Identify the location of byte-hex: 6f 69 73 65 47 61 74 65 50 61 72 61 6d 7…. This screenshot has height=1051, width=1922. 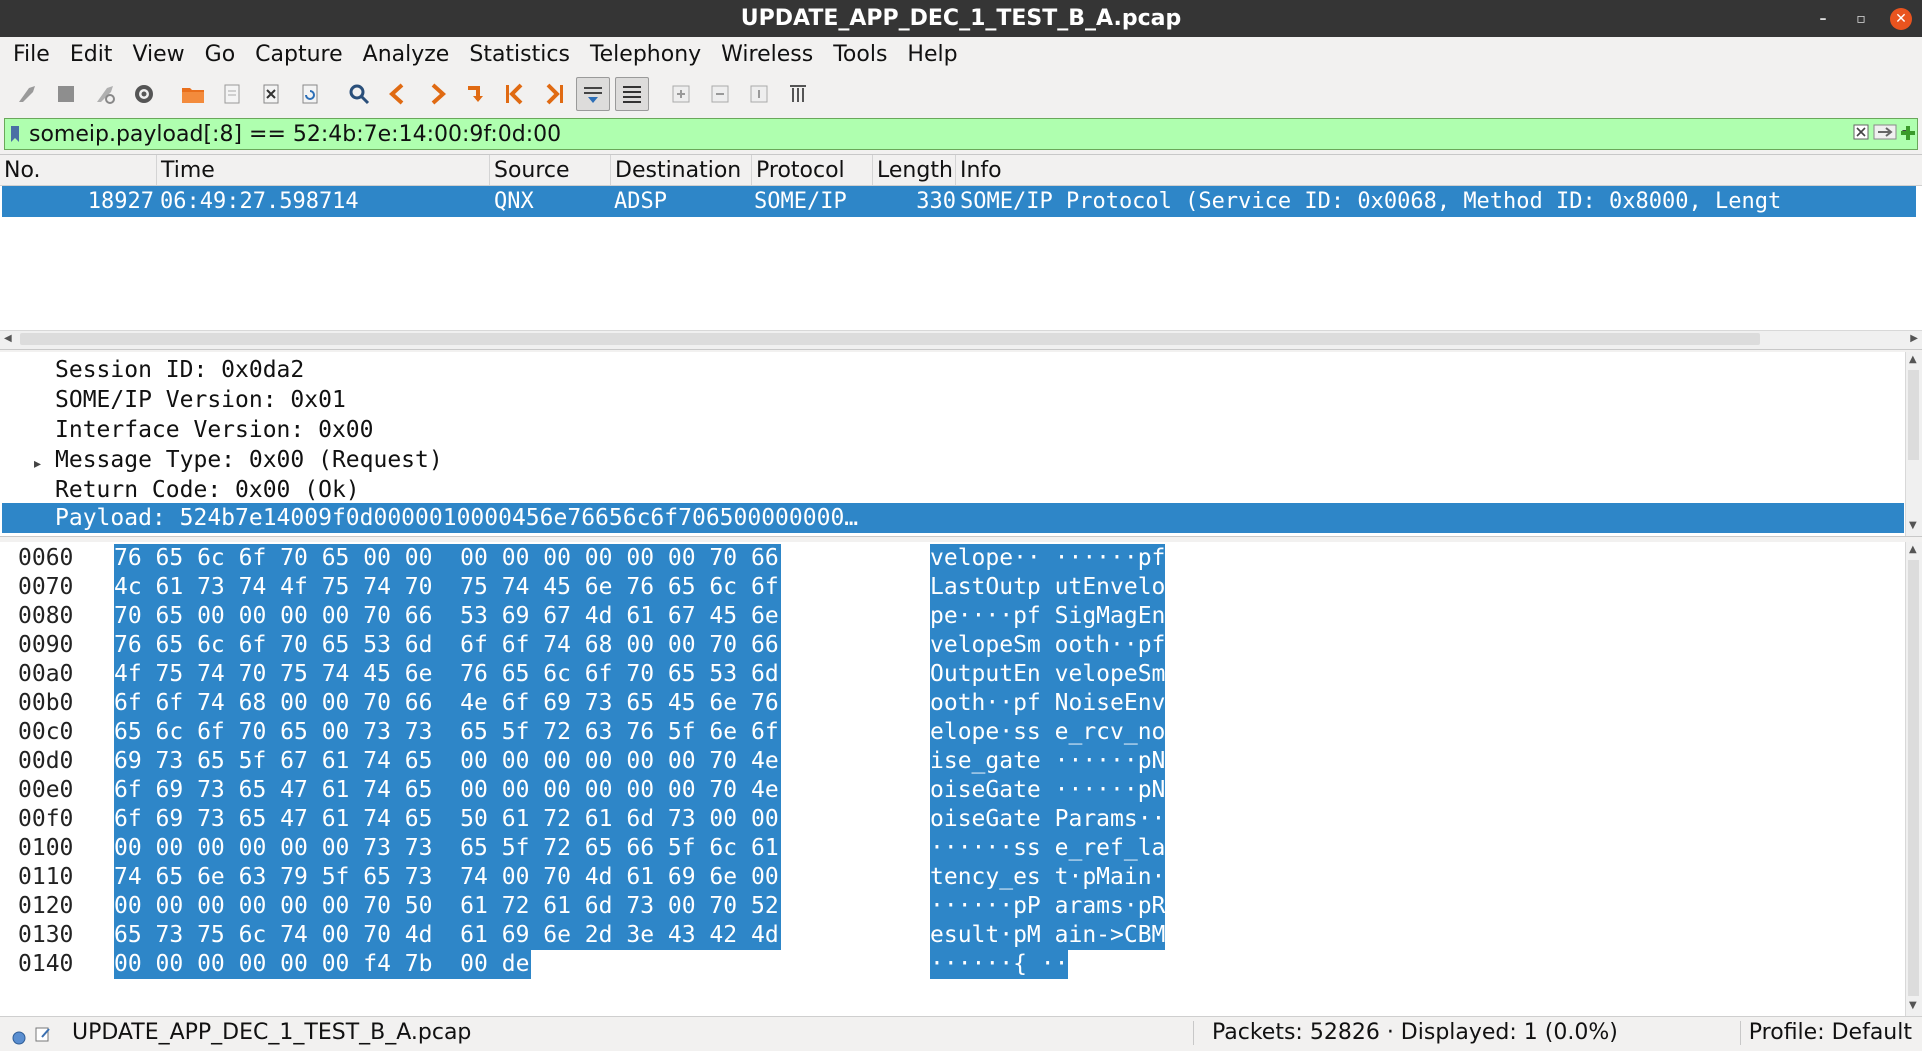
(447, 819).